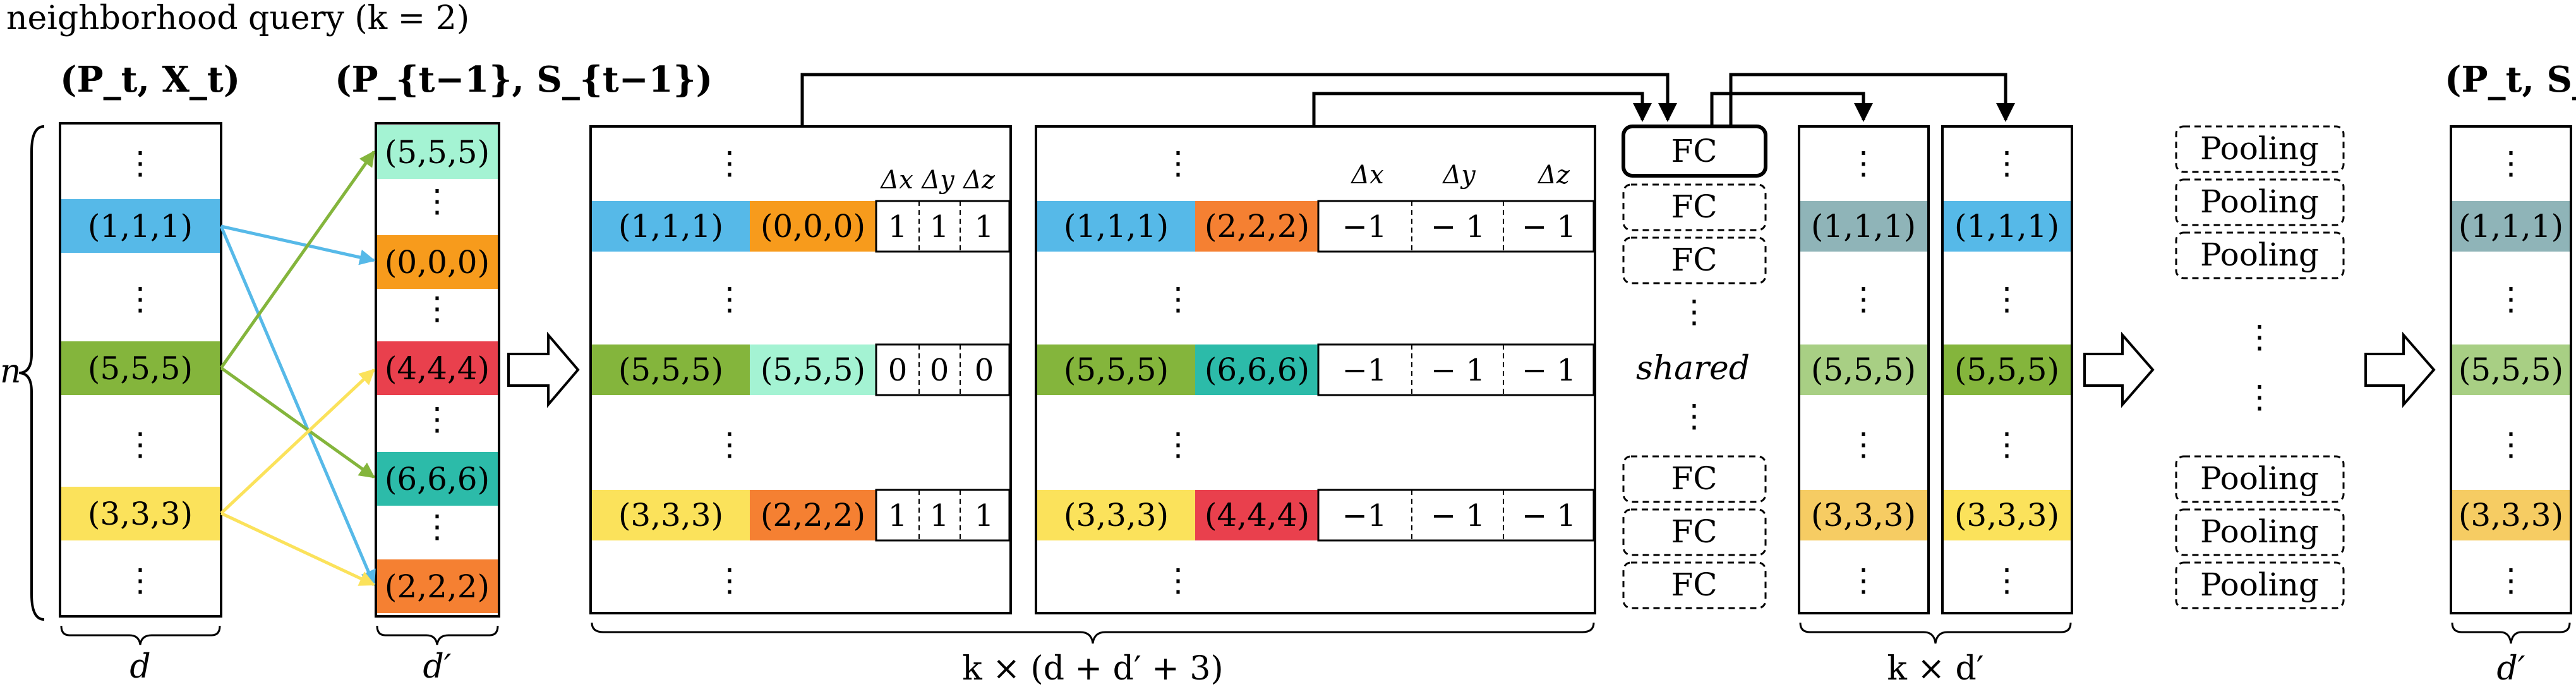 The height and width of the screenshot is (689, 2576). I want to click on table-row: (1,1,1) (0,0,0) 1 1 1, so click(801, 226).